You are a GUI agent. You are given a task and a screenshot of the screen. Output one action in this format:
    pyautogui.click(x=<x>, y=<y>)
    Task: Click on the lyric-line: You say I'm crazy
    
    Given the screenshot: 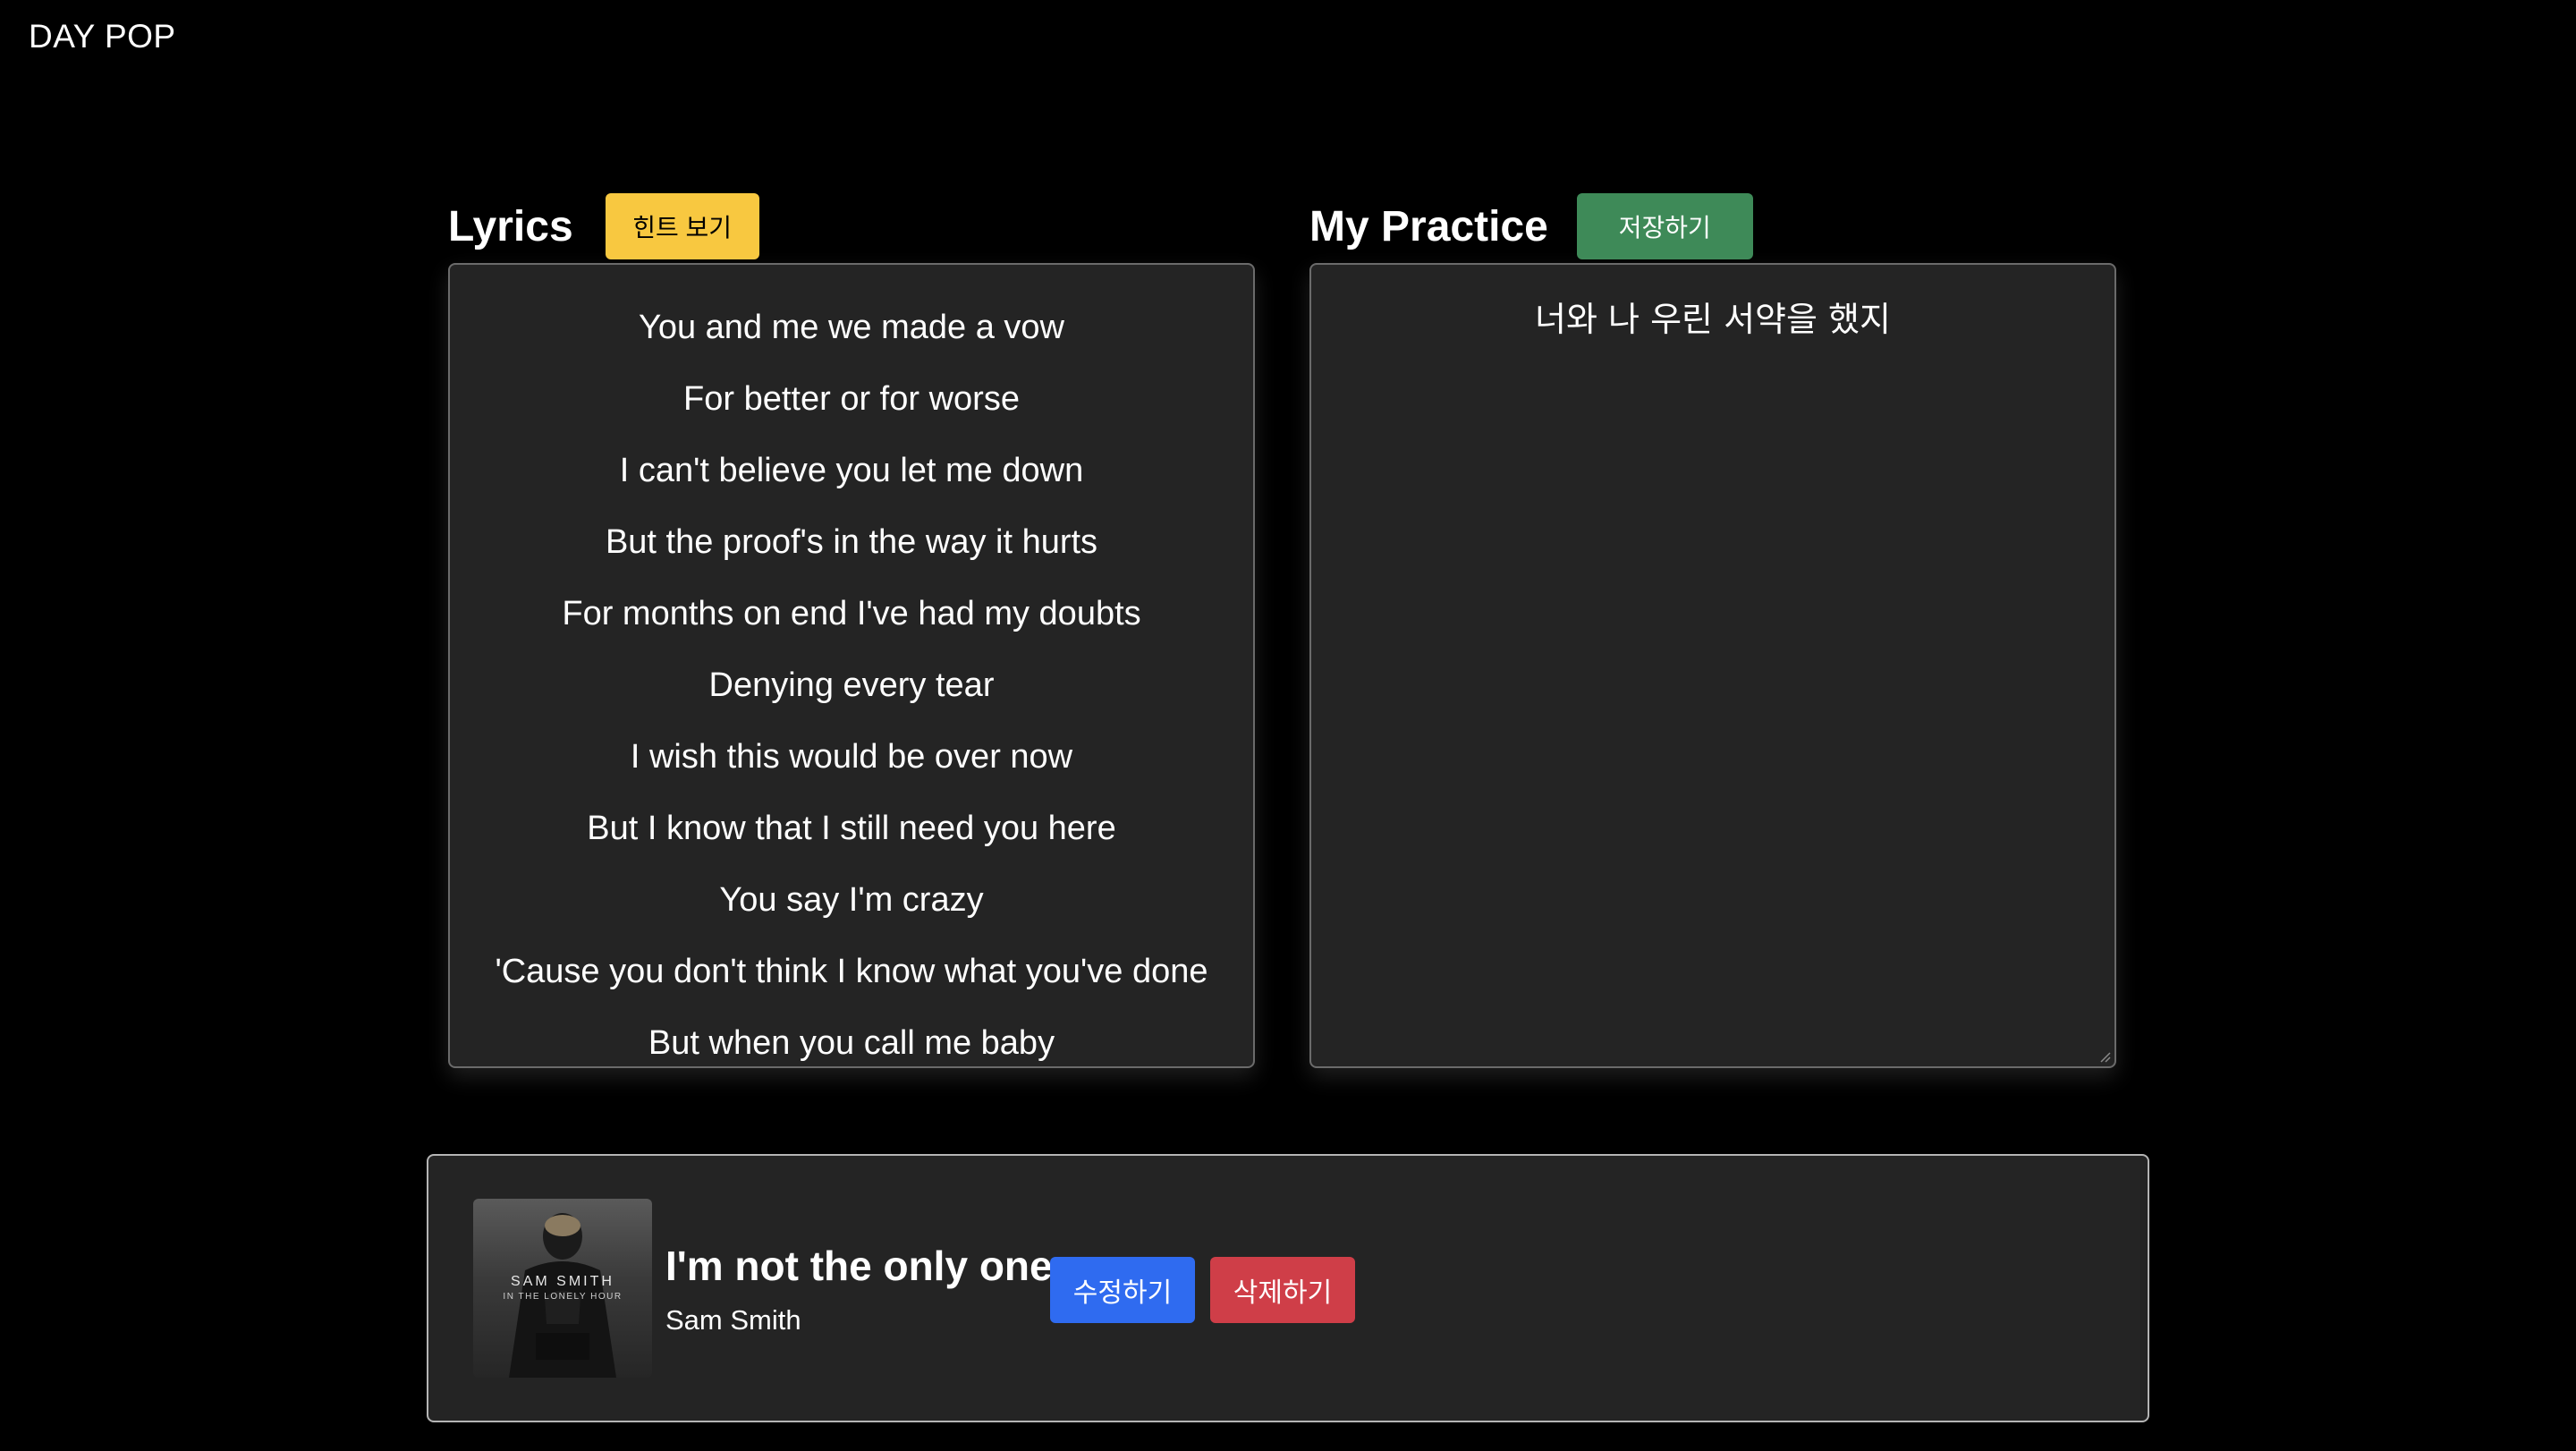 What is the action you would take?
    pyautogui.click(x=851, y=900)
    